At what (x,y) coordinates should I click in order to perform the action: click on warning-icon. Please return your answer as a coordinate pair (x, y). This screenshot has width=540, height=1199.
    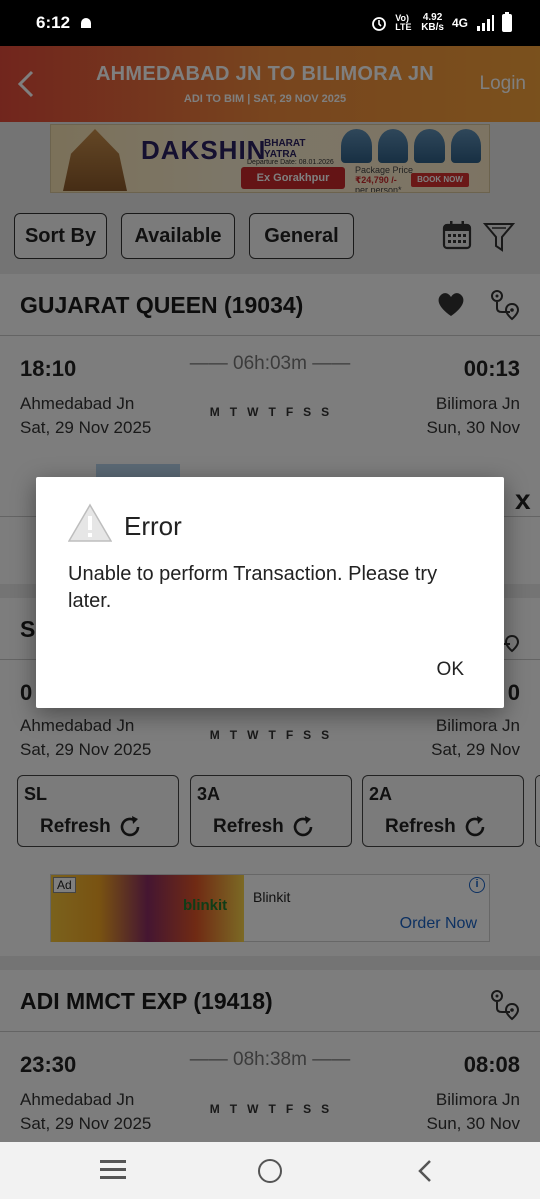
    Looking at the image, I should click on (90, 522).